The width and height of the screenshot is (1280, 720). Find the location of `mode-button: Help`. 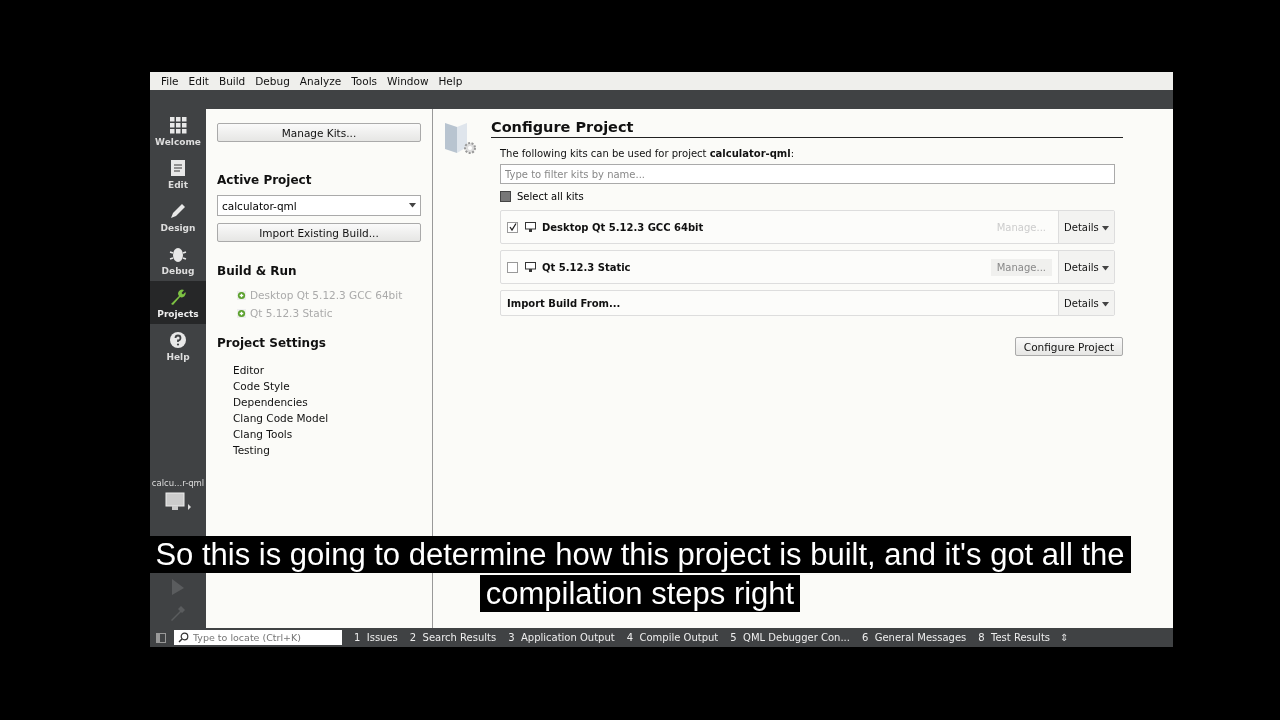

mode-button: Help is located at coordinates (178, 345).